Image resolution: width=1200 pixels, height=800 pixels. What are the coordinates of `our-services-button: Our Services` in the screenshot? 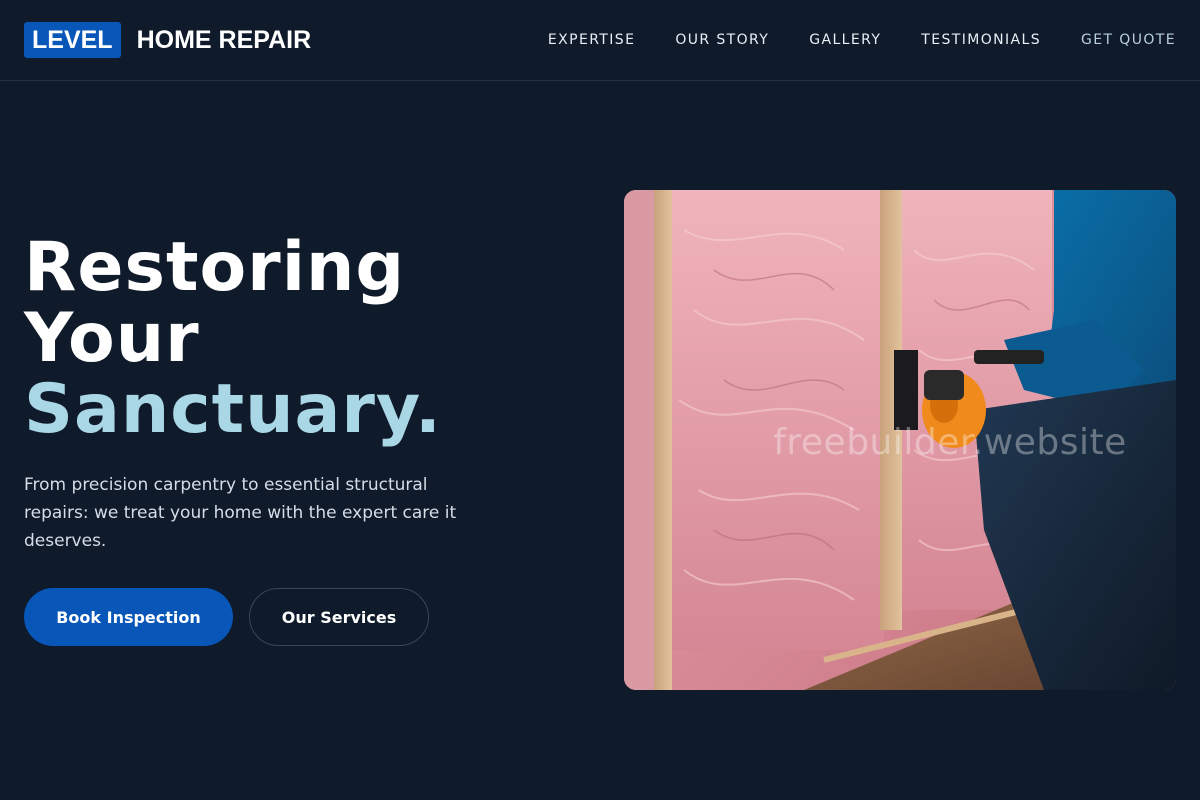 It's located at (339, 617).